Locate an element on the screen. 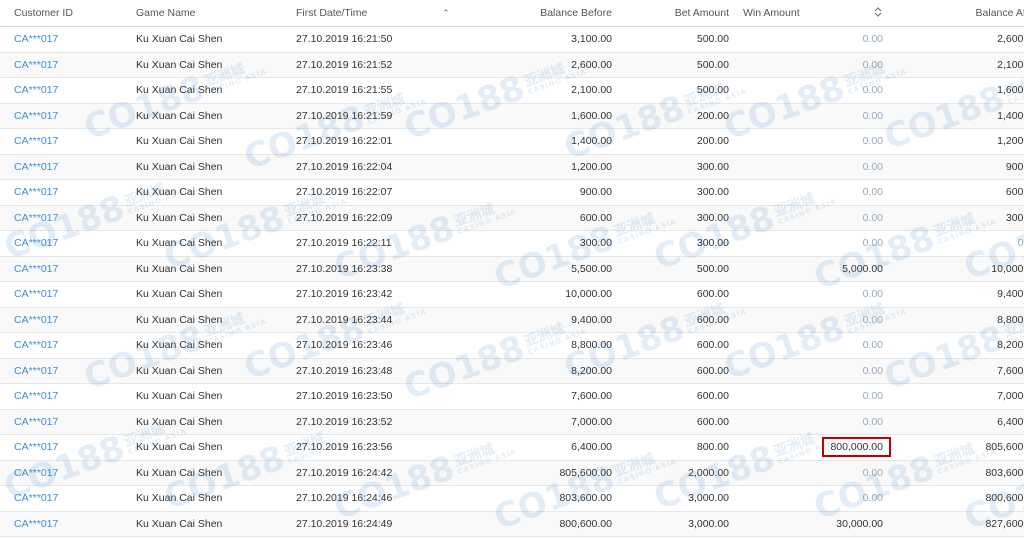 The height and width of the screenshot is (538, 1024). cell-bet-amount: 500.00 is located at coordinates (670, 269).